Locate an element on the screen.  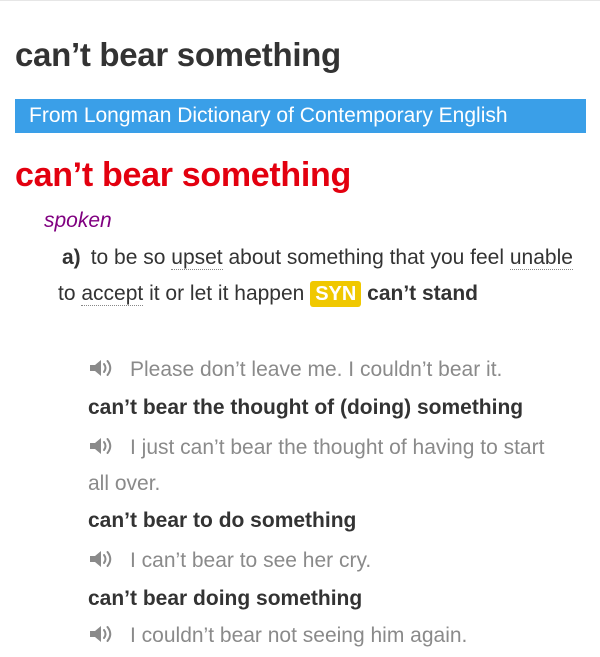
example-text: I can’t bear to see her cry. is located at coordinates (251, 560).